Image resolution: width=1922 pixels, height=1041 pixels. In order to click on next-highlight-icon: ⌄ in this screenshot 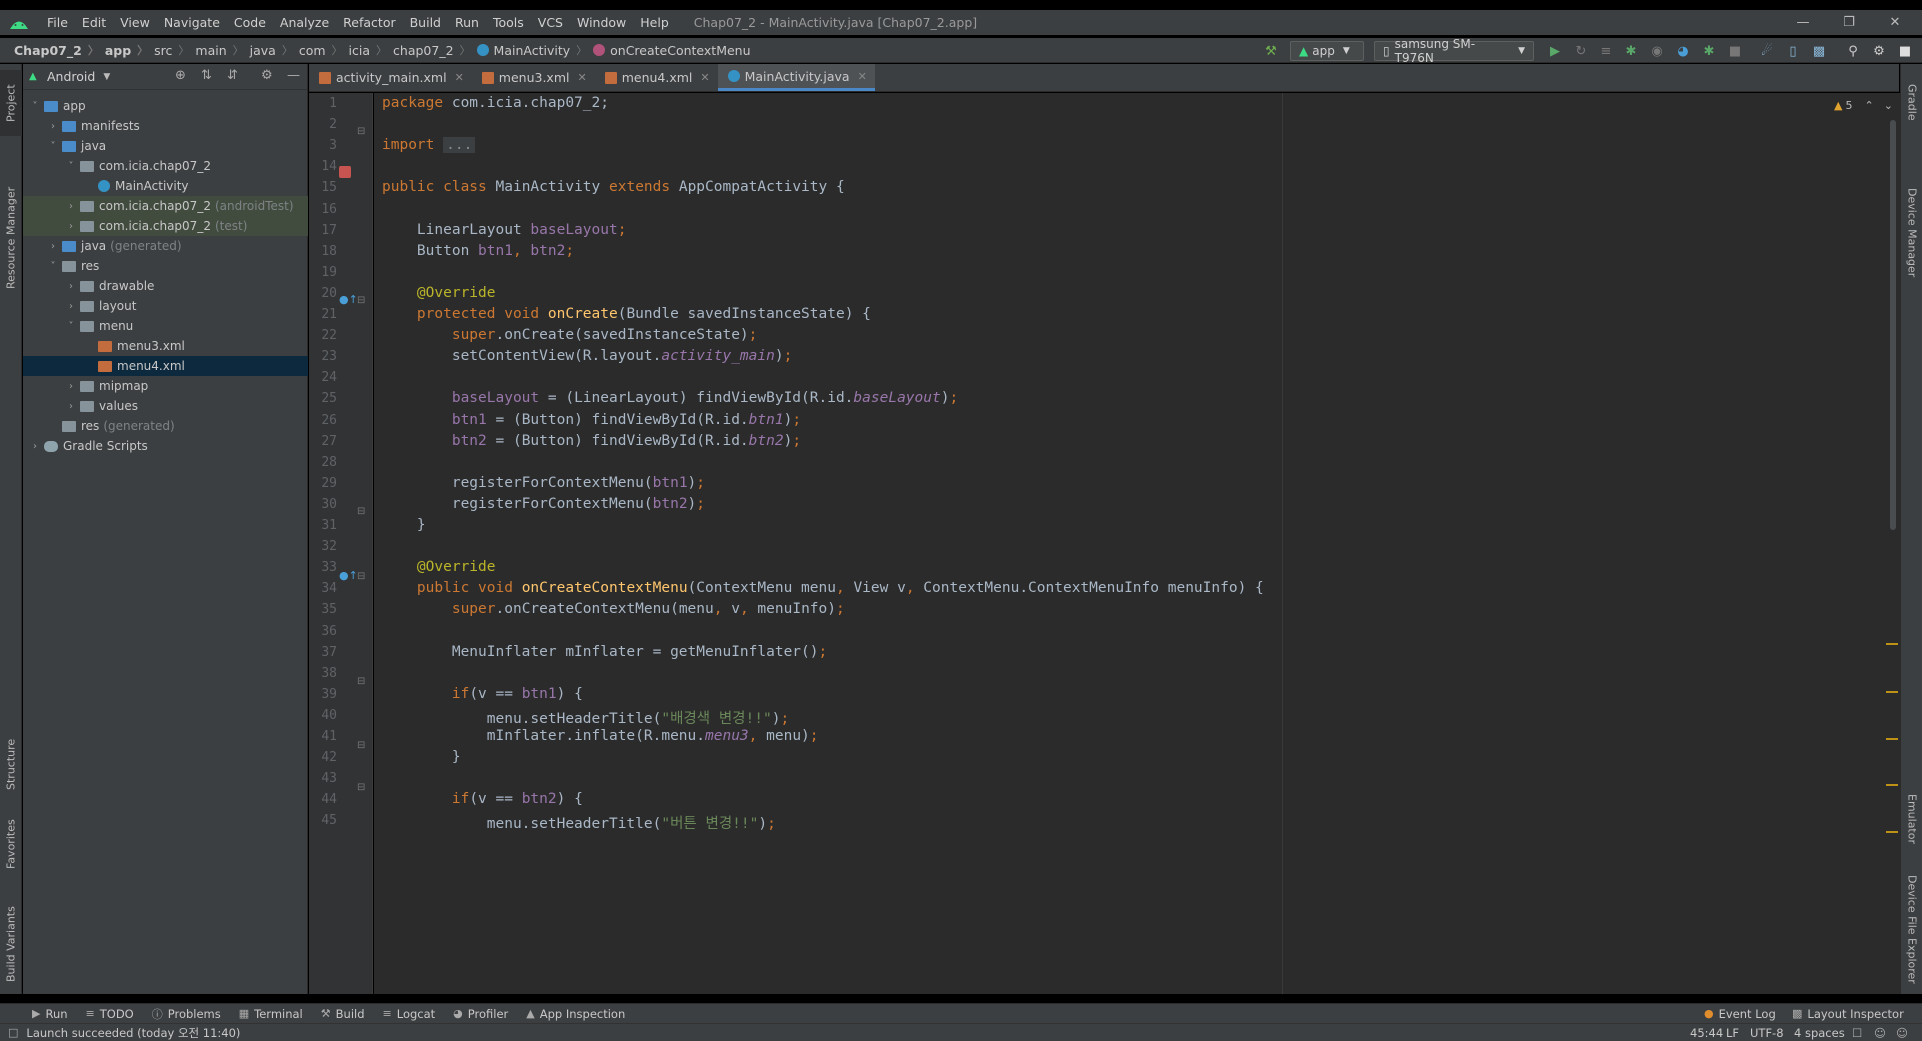, I will do `click(1888, 105)`.